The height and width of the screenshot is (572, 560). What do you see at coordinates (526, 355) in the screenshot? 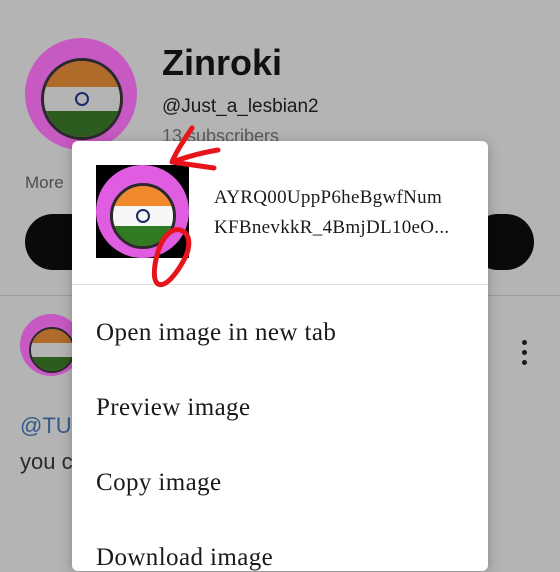
I see `kebab-menu-icon` at bounding box center [526, 355].